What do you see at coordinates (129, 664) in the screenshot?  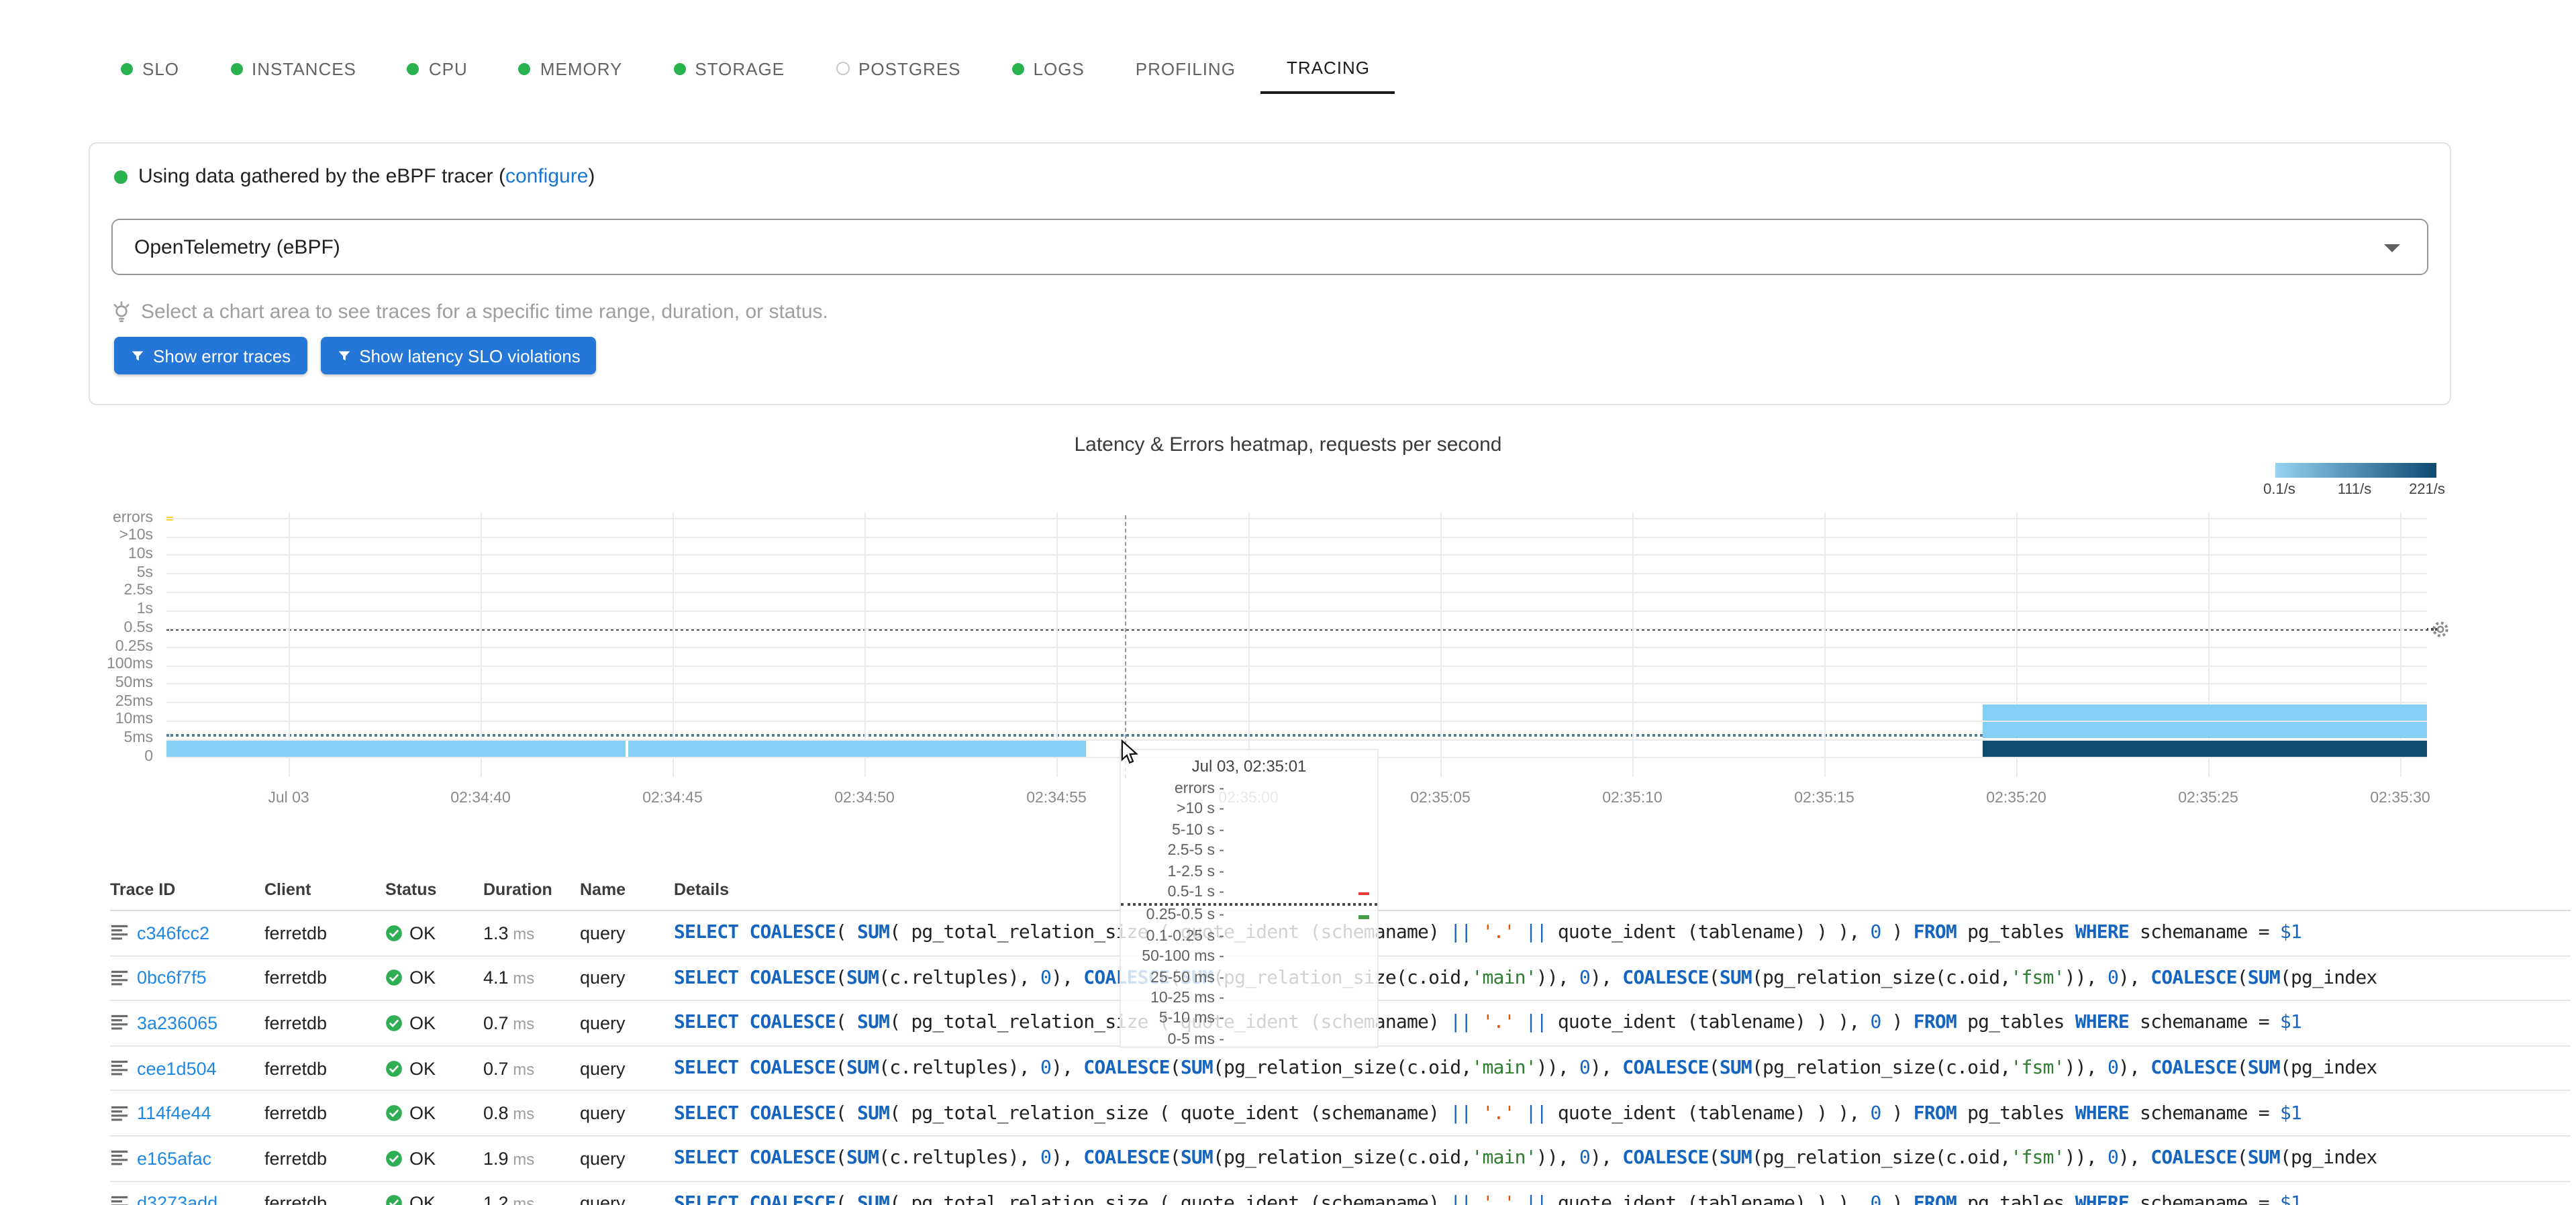 I see `y-axis-label: 100ms` at bounding box center [129, 664].